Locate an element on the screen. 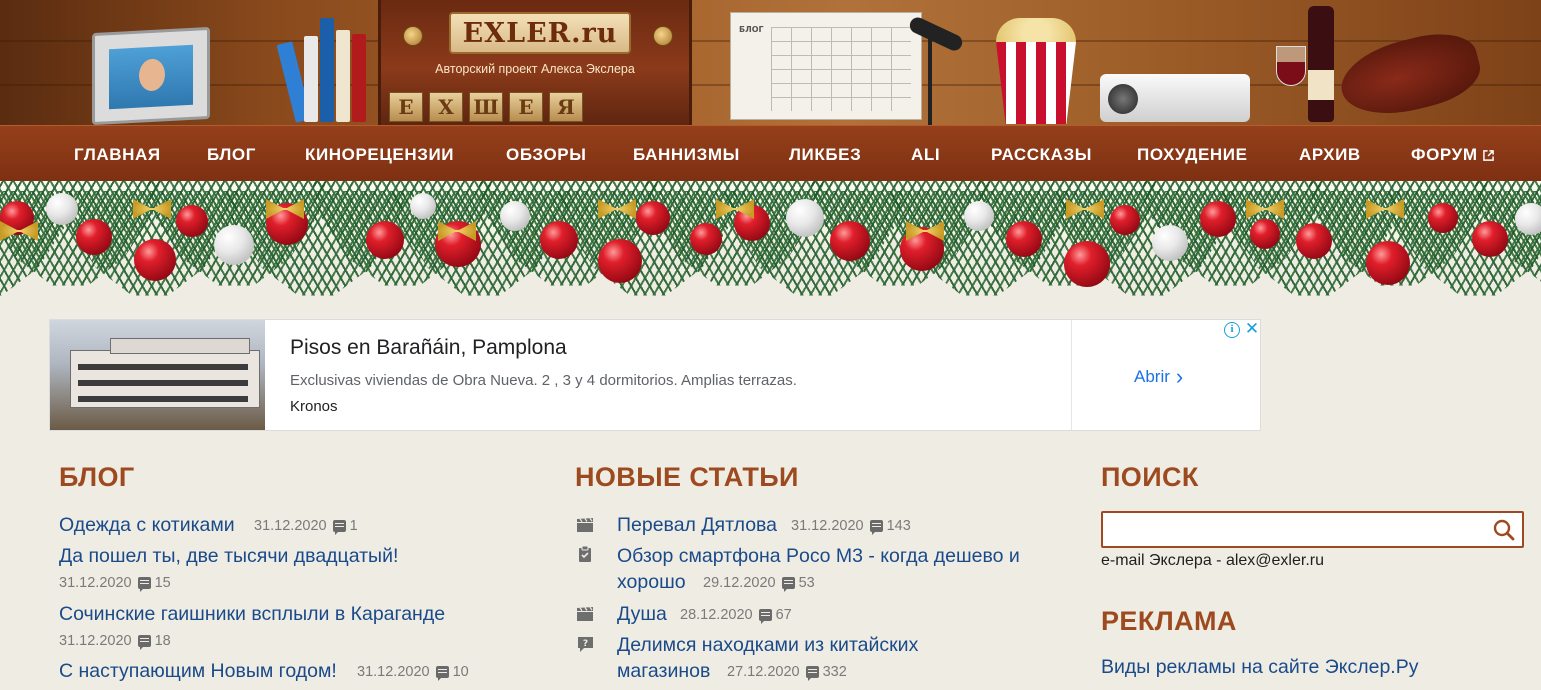 This screenshot has width=1541, height=690. ads-section-title: РЕКЛАМА is located at coordinates (1169, 621).